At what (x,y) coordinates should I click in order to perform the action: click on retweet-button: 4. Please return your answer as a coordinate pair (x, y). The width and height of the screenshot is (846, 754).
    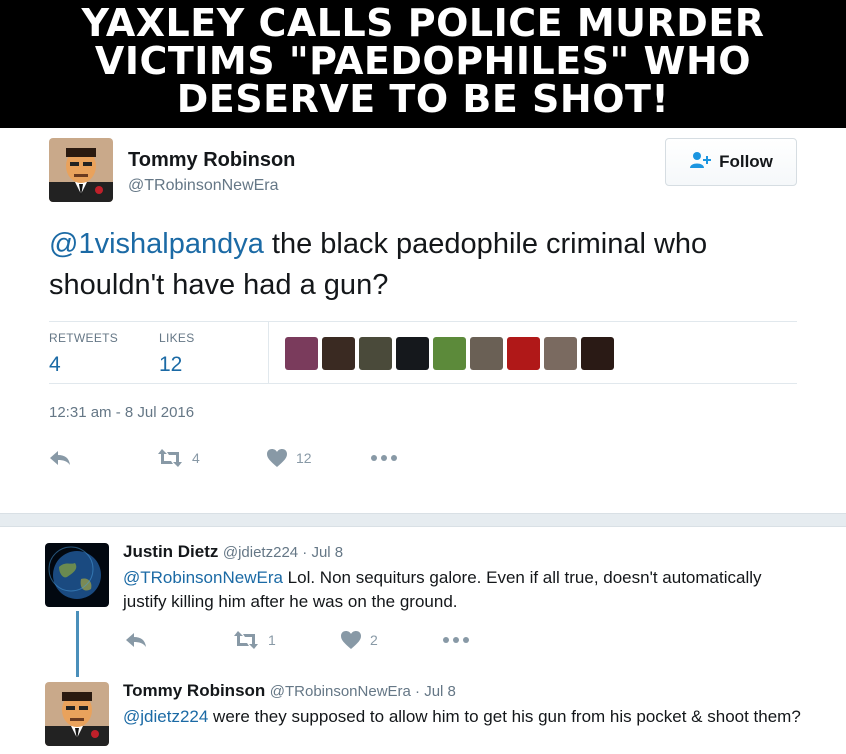
    Looking at the image, I should click on (178, 458).